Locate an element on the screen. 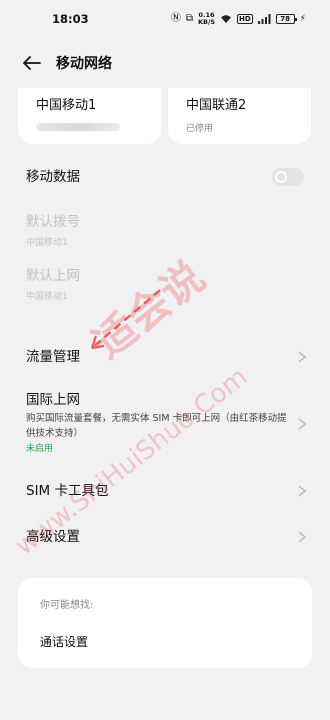  suggestions-title: 你可能想找: is located at coordinates (67, 605).